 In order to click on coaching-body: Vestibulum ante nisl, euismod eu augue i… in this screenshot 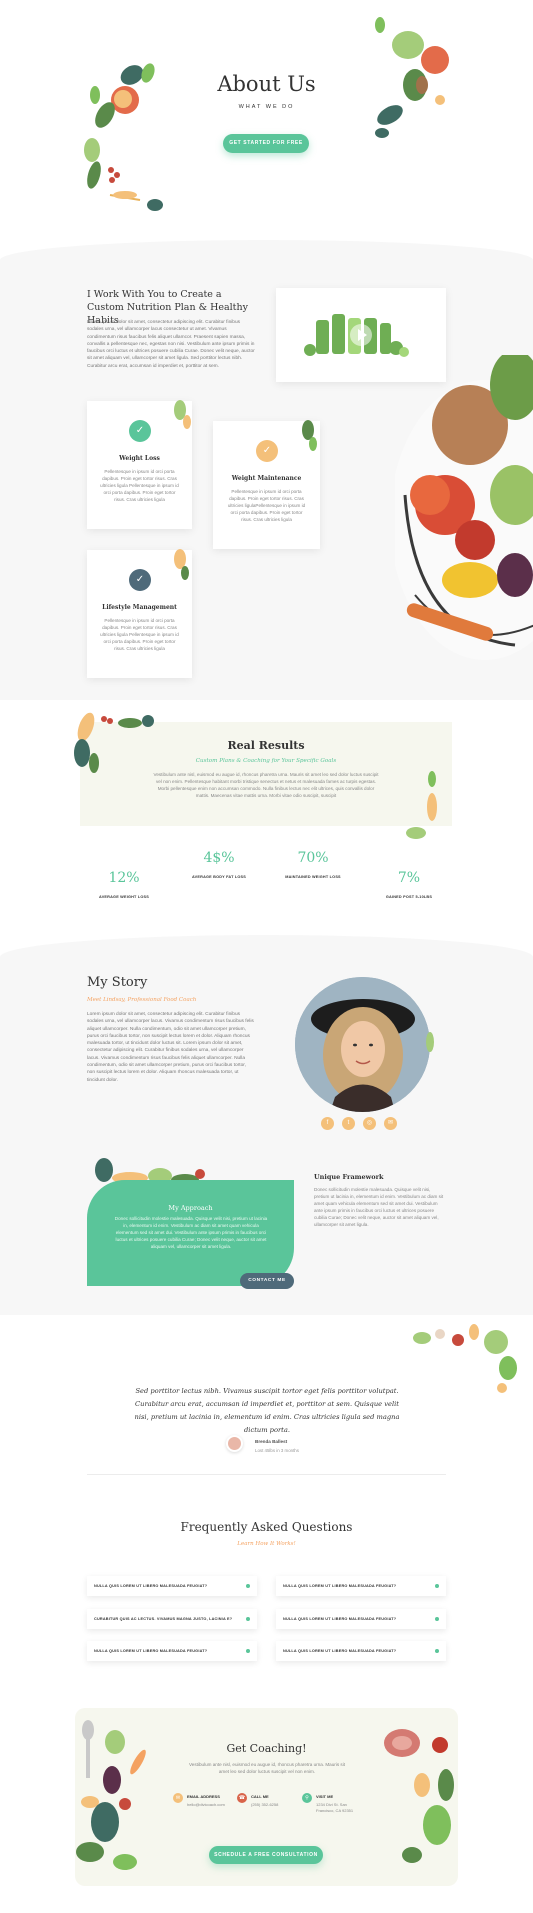, I will do `click(267, 1768)`.